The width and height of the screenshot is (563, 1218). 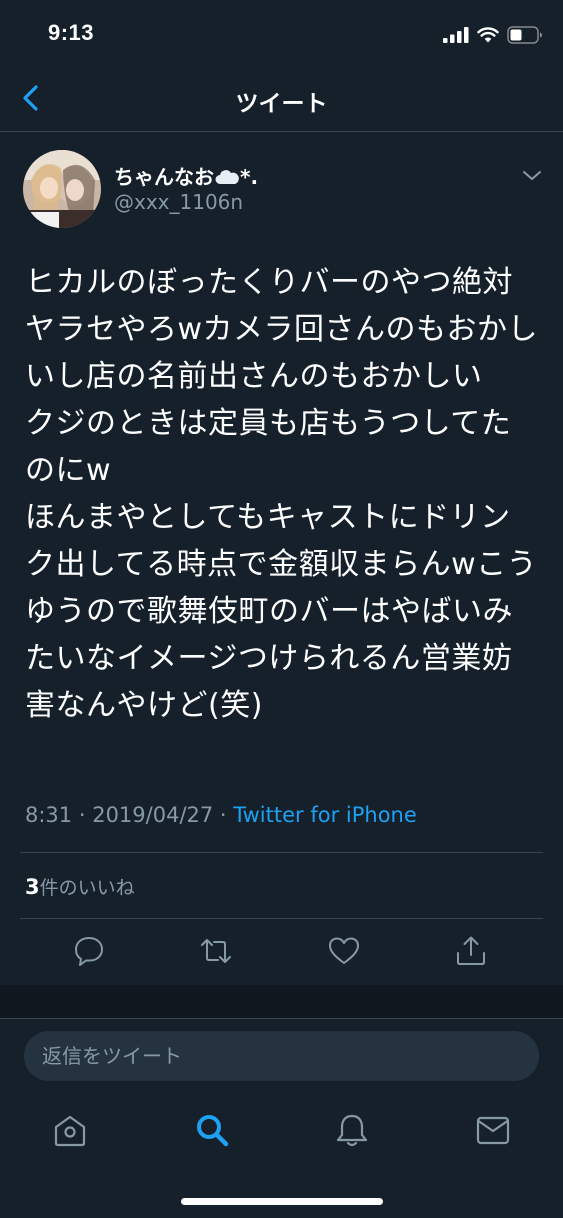 What do you see at coordinates (49, 815) in the screenshot?
I see `tweet-time: 8:31` at bounding box center [49, 815].